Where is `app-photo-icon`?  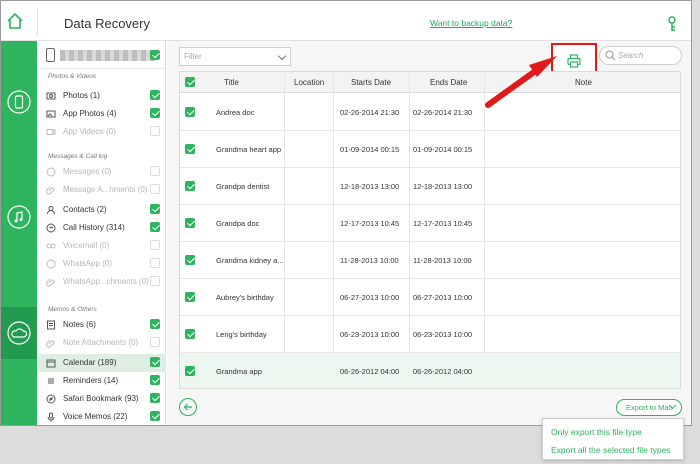
app-photo-icon is located at coordinates (51, 114).